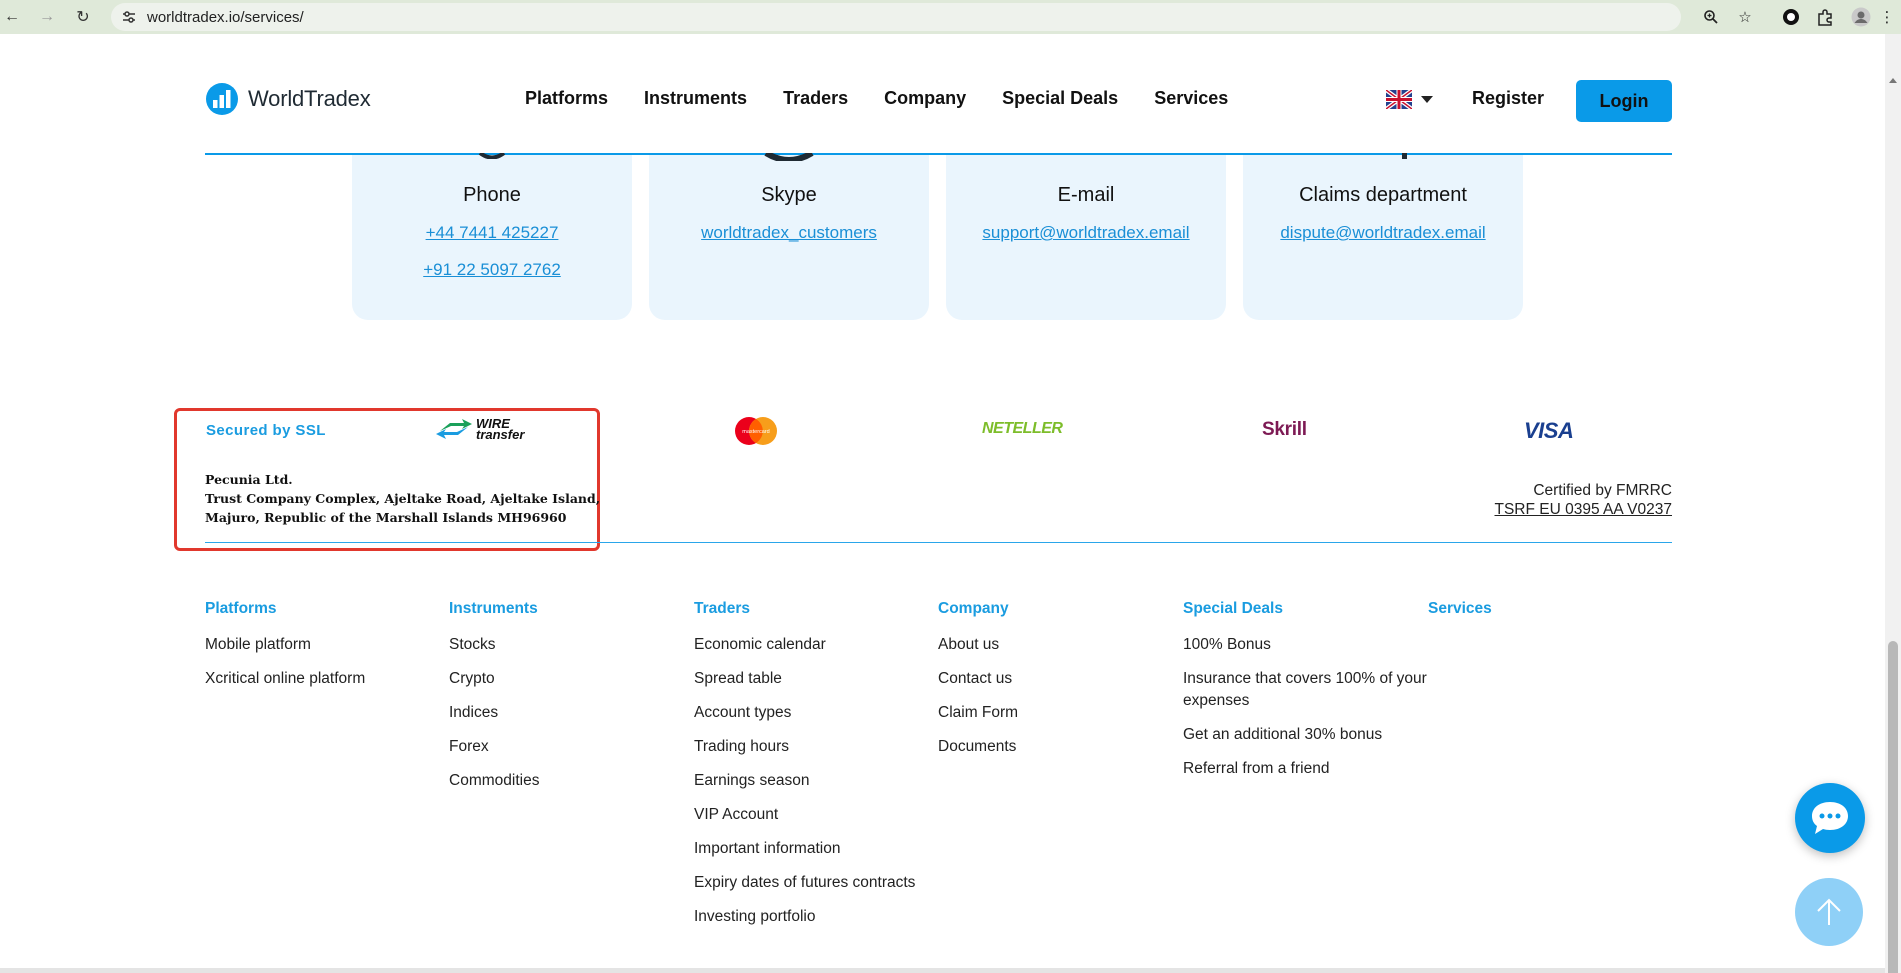 This screenshot has width=1901, height=973. What do you see at coordinates (309, 98) in the screenshot?
I see `logo-text: WorldTradex` at bounding box center [309, 98].